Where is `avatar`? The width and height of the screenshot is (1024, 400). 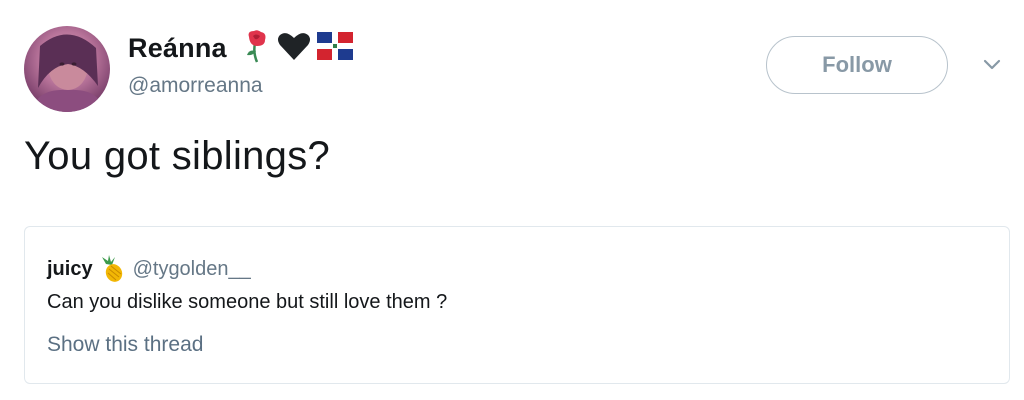 avatar is located at coordinates (67, 69).